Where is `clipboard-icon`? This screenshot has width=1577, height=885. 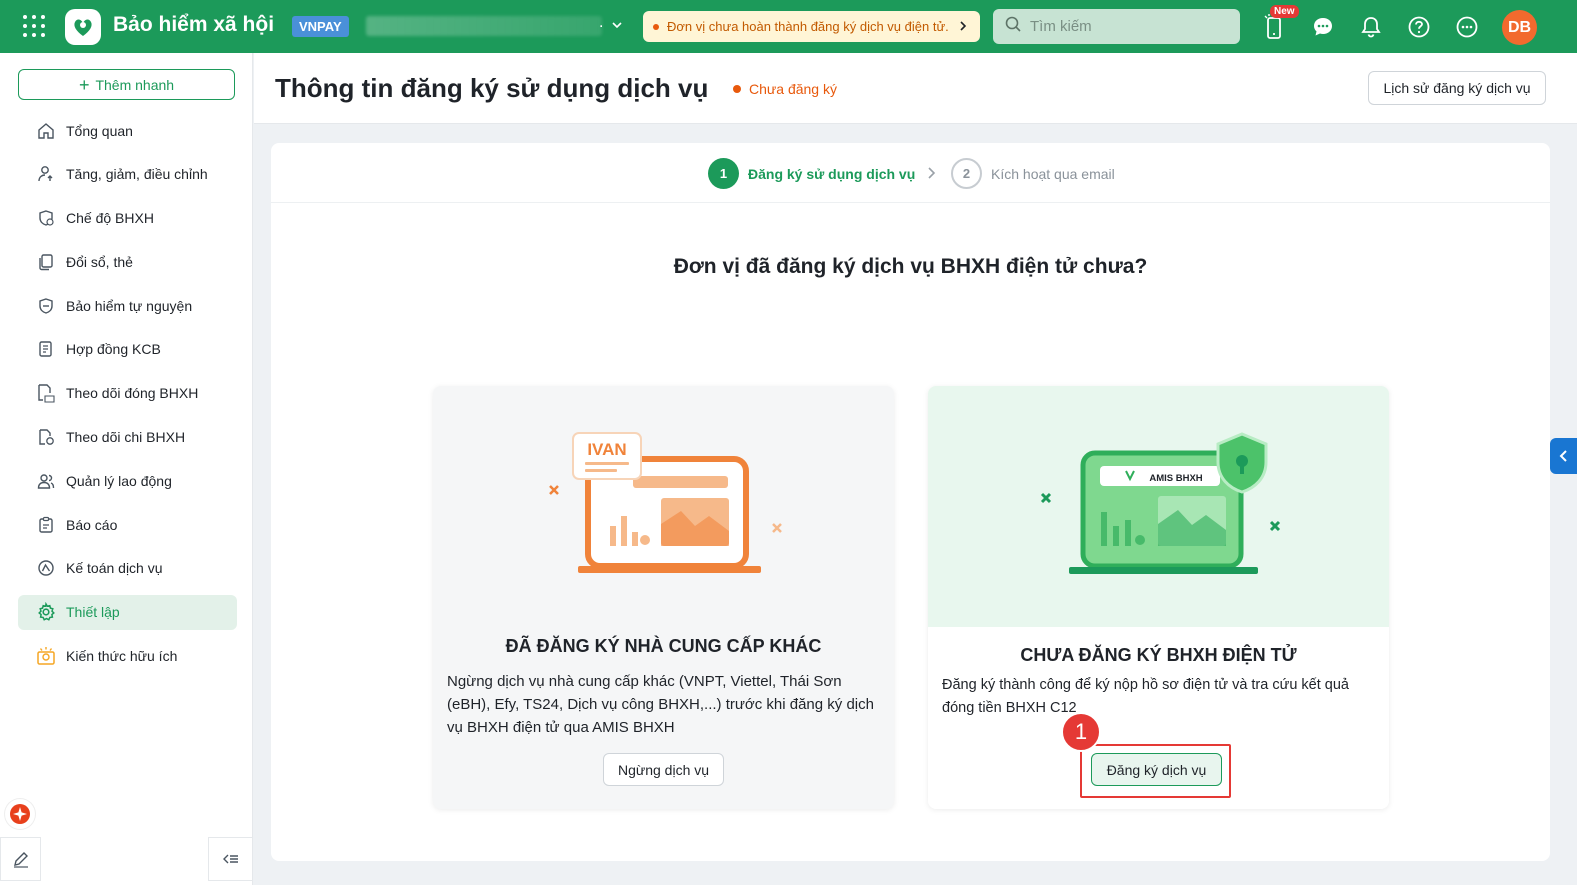
clipboard-icon is located at coordinates (46, 525).